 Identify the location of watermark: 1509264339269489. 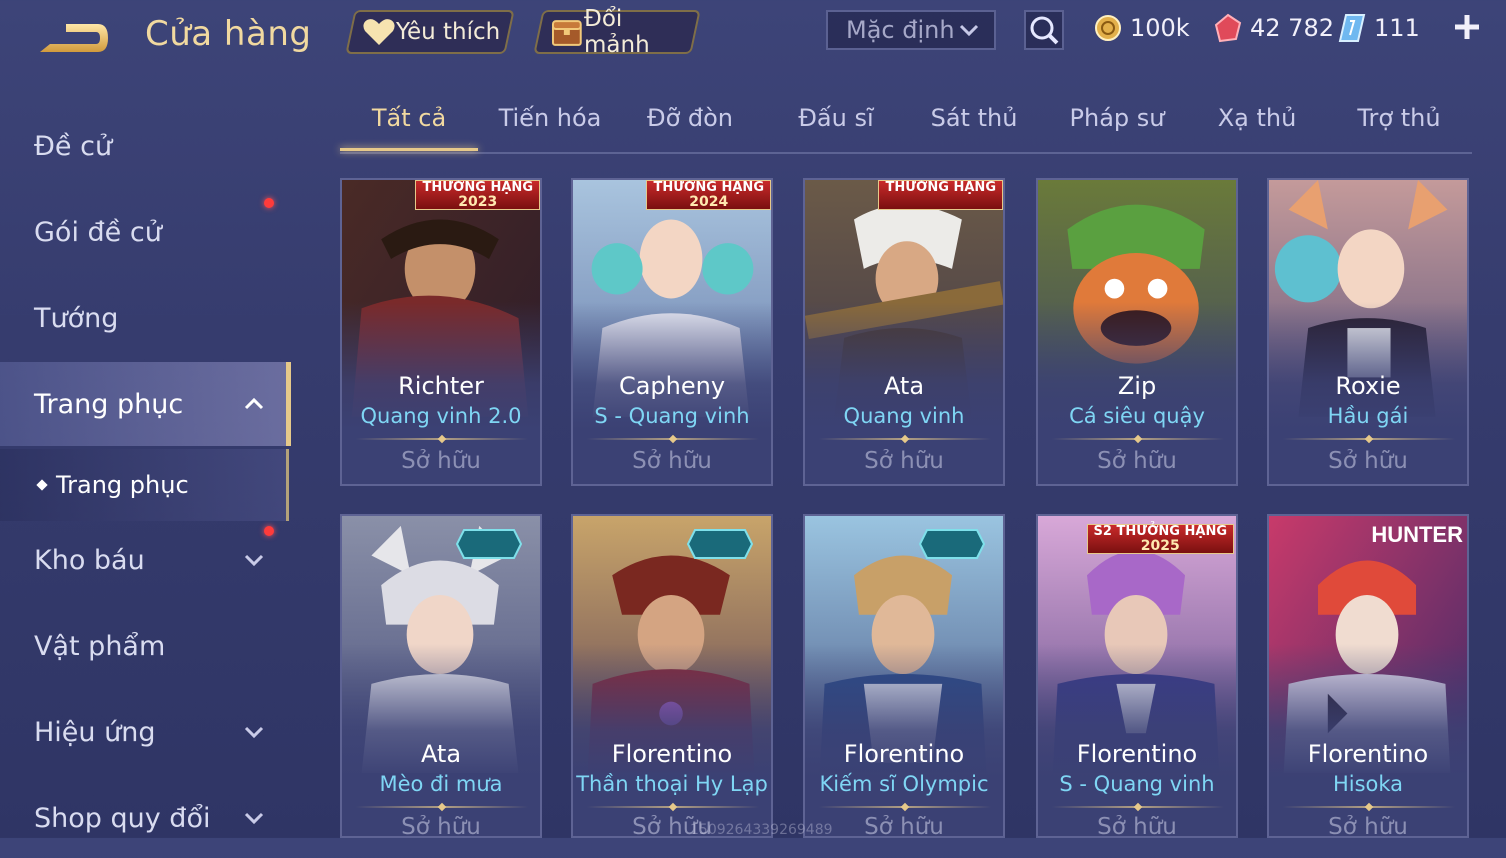
(761, 830).